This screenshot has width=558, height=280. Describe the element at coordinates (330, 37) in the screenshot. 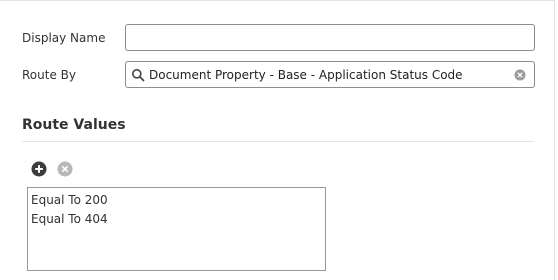

I see `display-name-input` at that location.